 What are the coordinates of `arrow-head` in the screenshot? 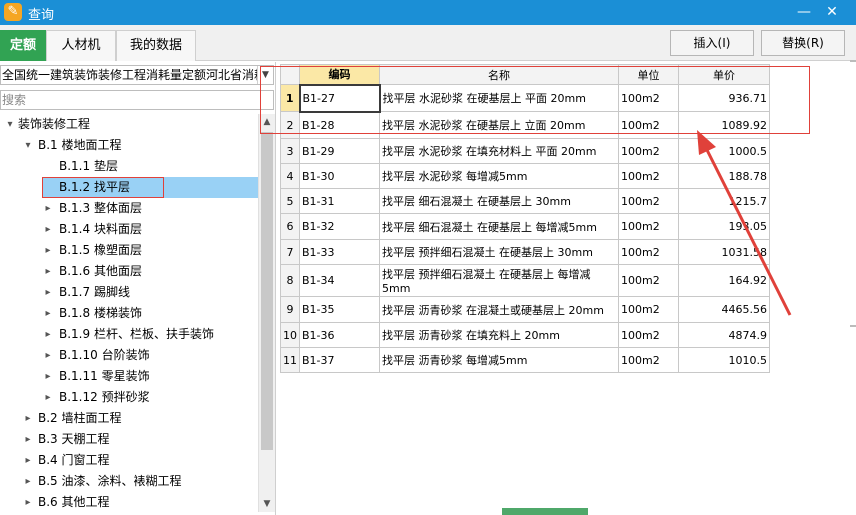 It's located at (706, 142).